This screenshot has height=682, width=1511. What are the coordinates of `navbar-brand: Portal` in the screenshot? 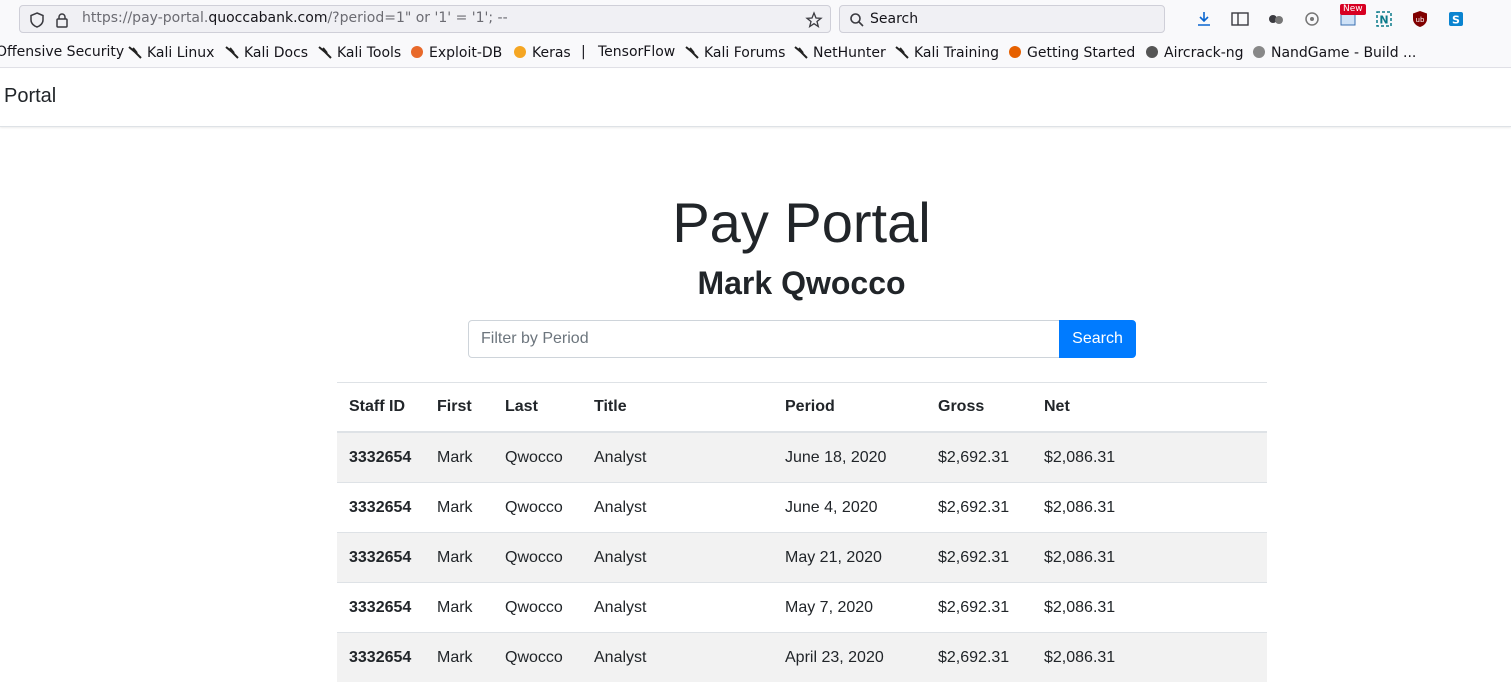 It's located at (30, 96).